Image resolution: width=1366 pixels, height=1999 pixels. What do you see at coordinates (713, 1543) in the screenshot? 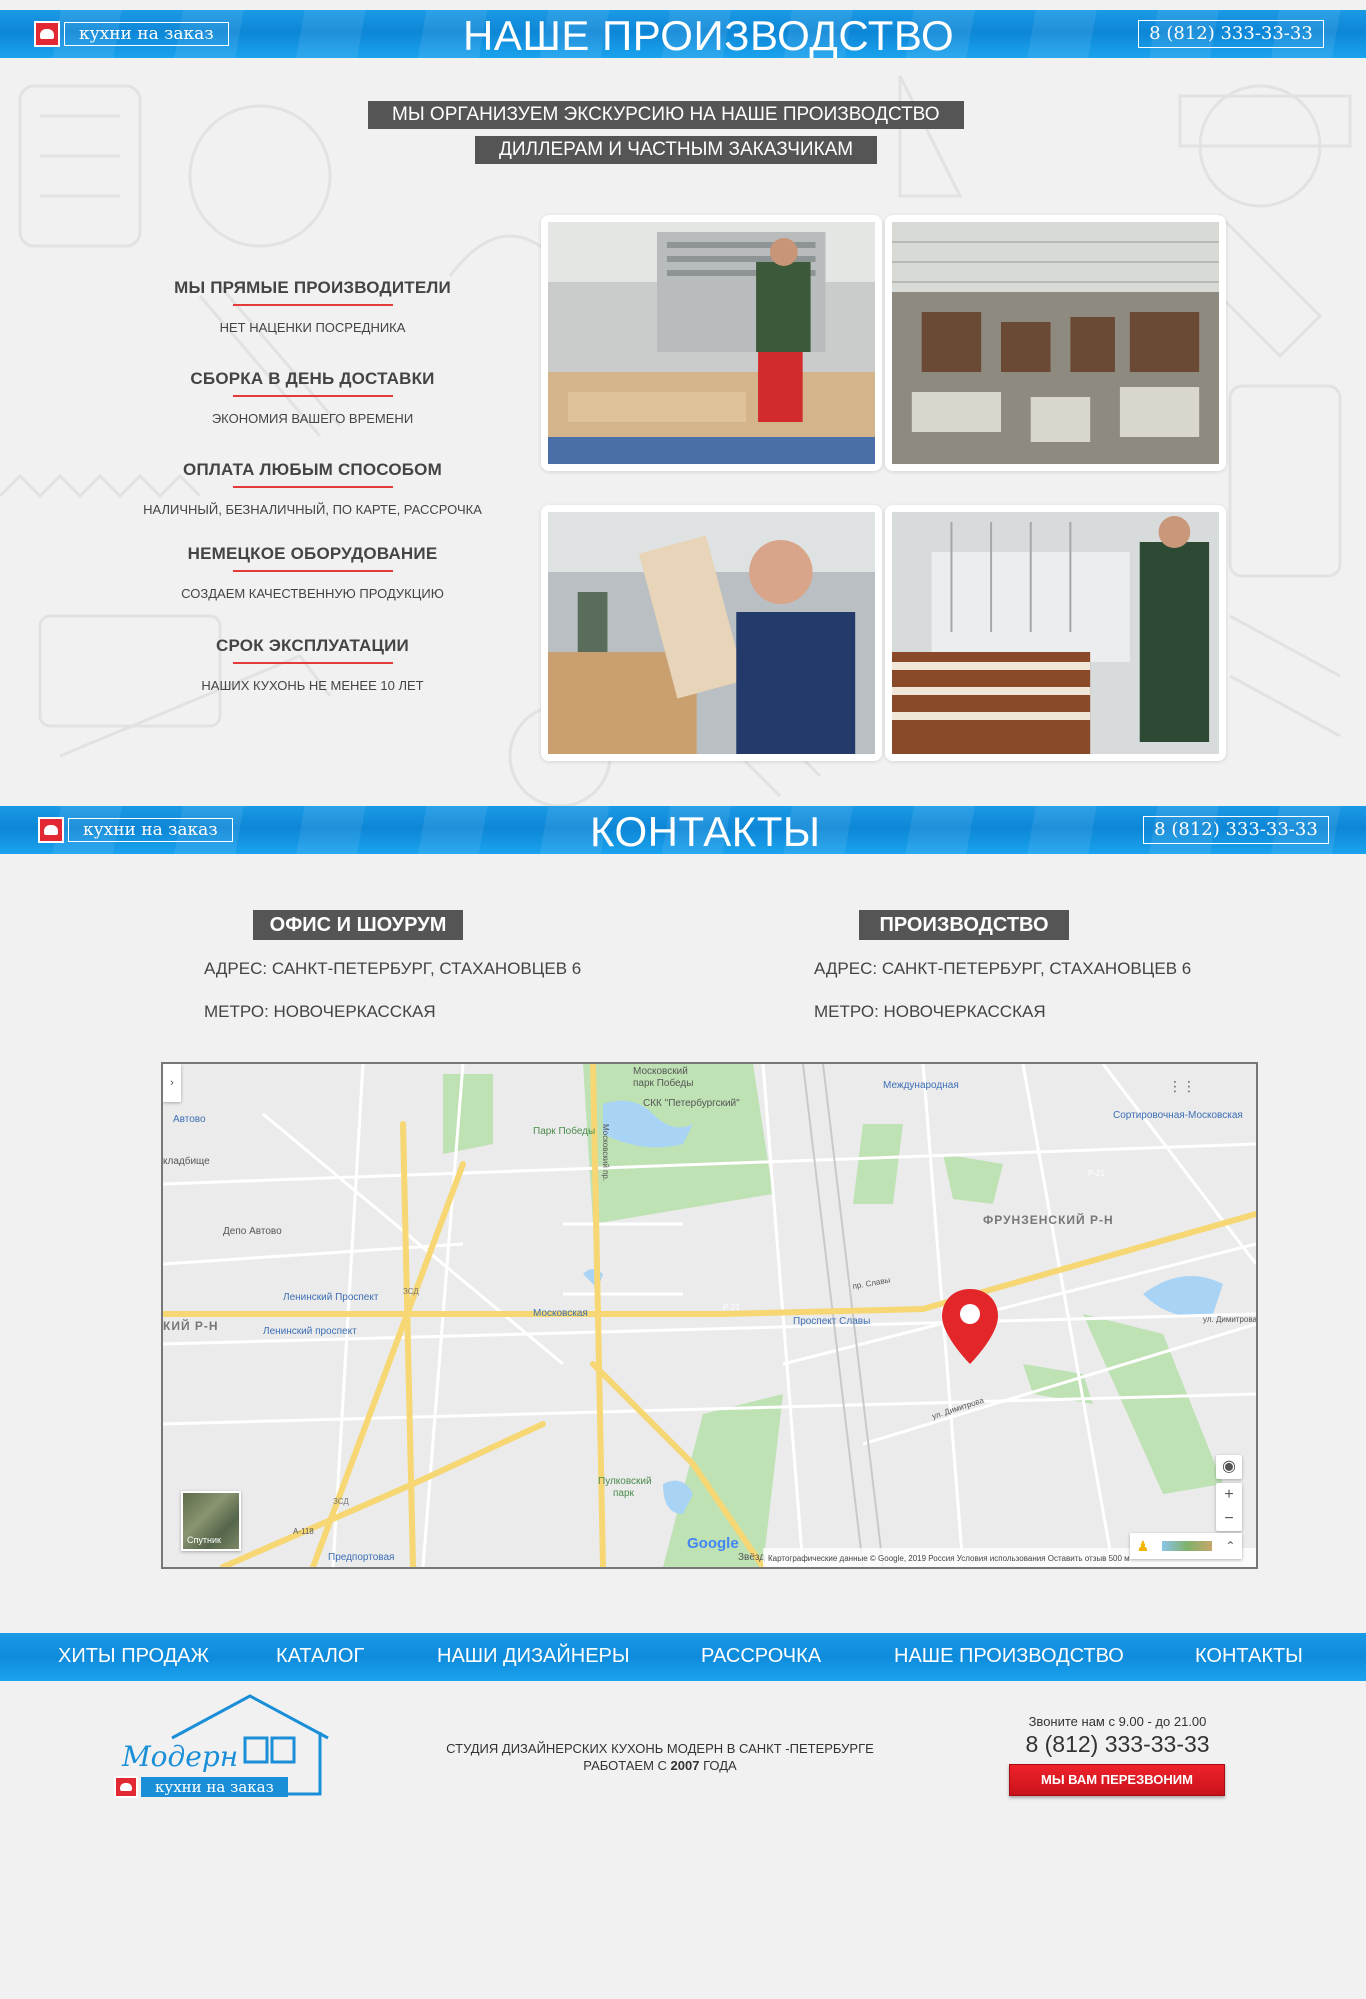
I see `google-logo: Google` at bounding box center [713, 1543].